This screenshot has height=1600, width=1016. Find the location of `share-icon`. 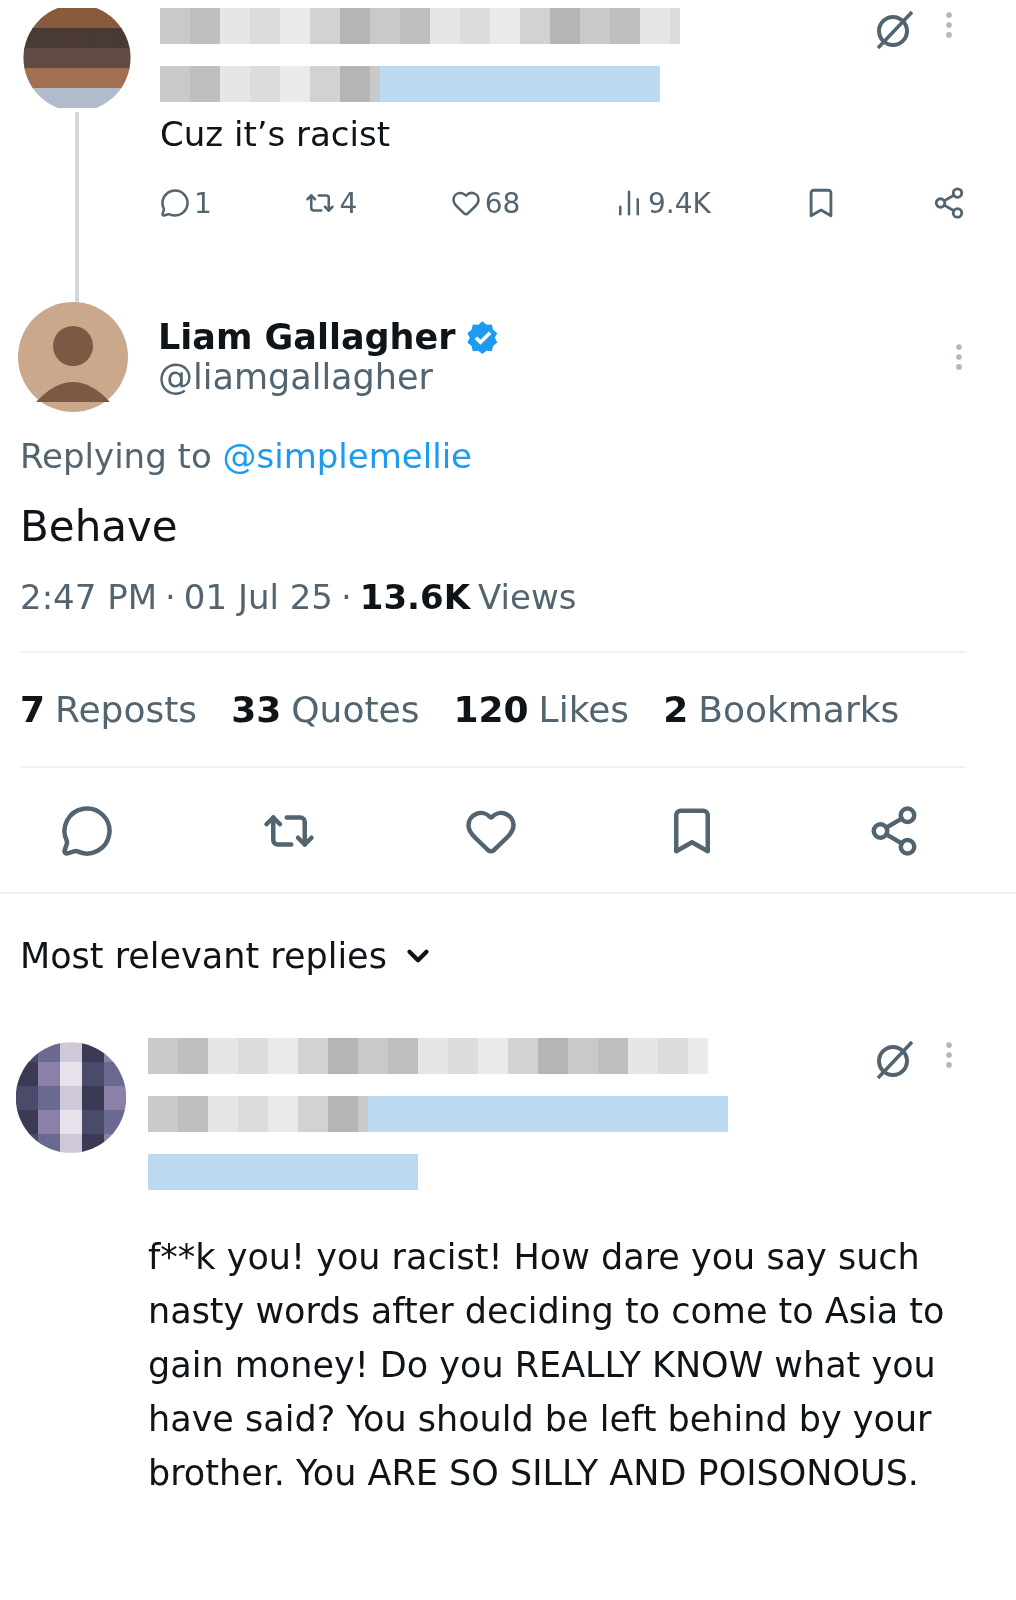

share-icon is located at coordinates (949, 203).